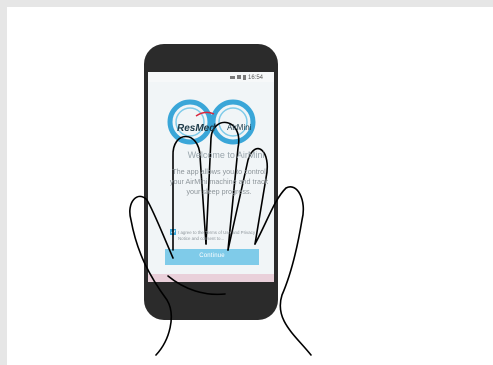  Describe the element at coordinates (212, 256) in the screenshot. I see `continue-button-label: Continue` at that location.